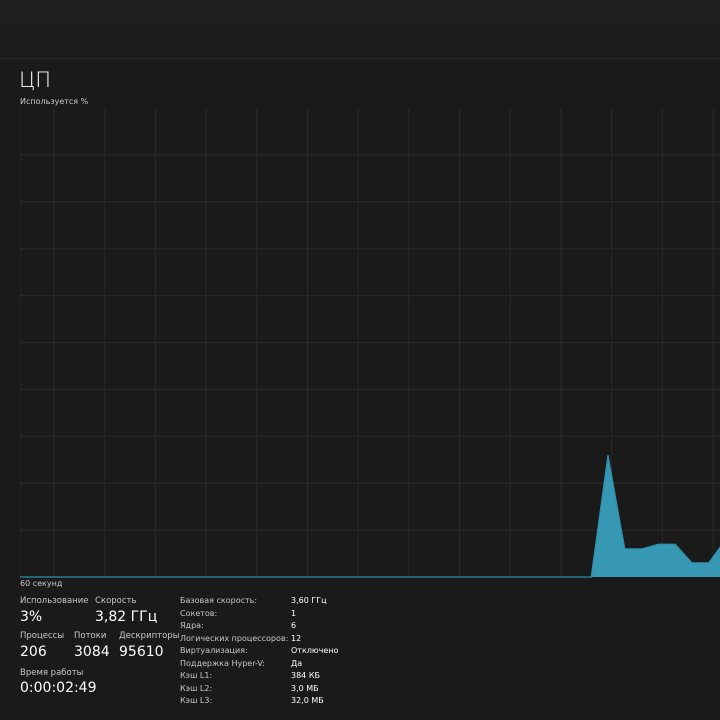 The image size is (720, 720). What do you see at coordinates (234, 638) in the screenshot?
I see `detail-key: Логических процессоров:` at bounding box center [234, 638].